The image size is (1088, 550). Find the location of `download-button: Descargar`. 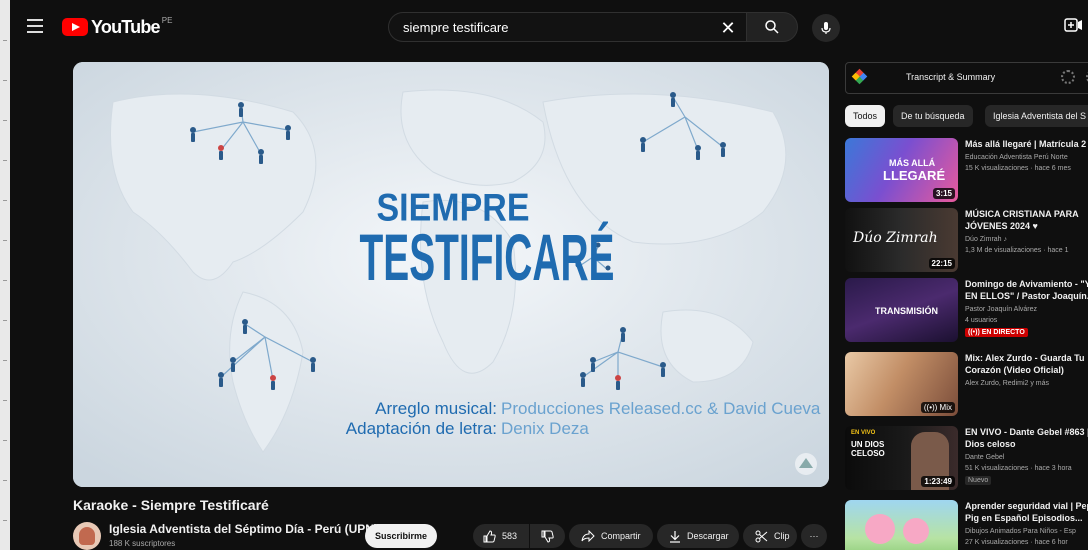

download-button: Descargar is located at coordinates (698, 536).